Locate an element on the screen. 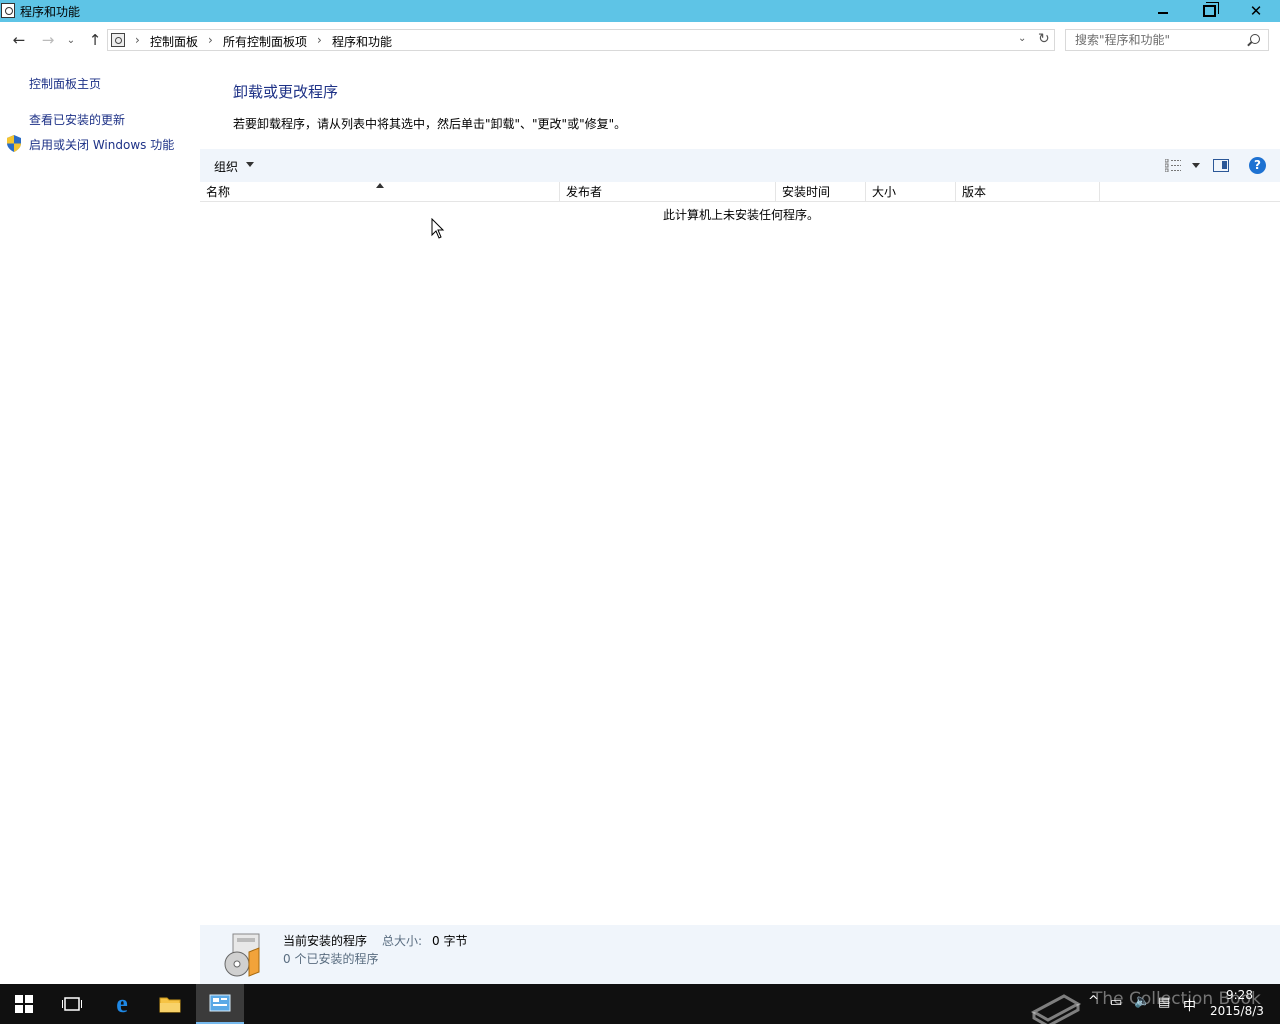 The width and height of the screenshot is (1280, 1035). forward-button: → is located at coordinates (48, 40).